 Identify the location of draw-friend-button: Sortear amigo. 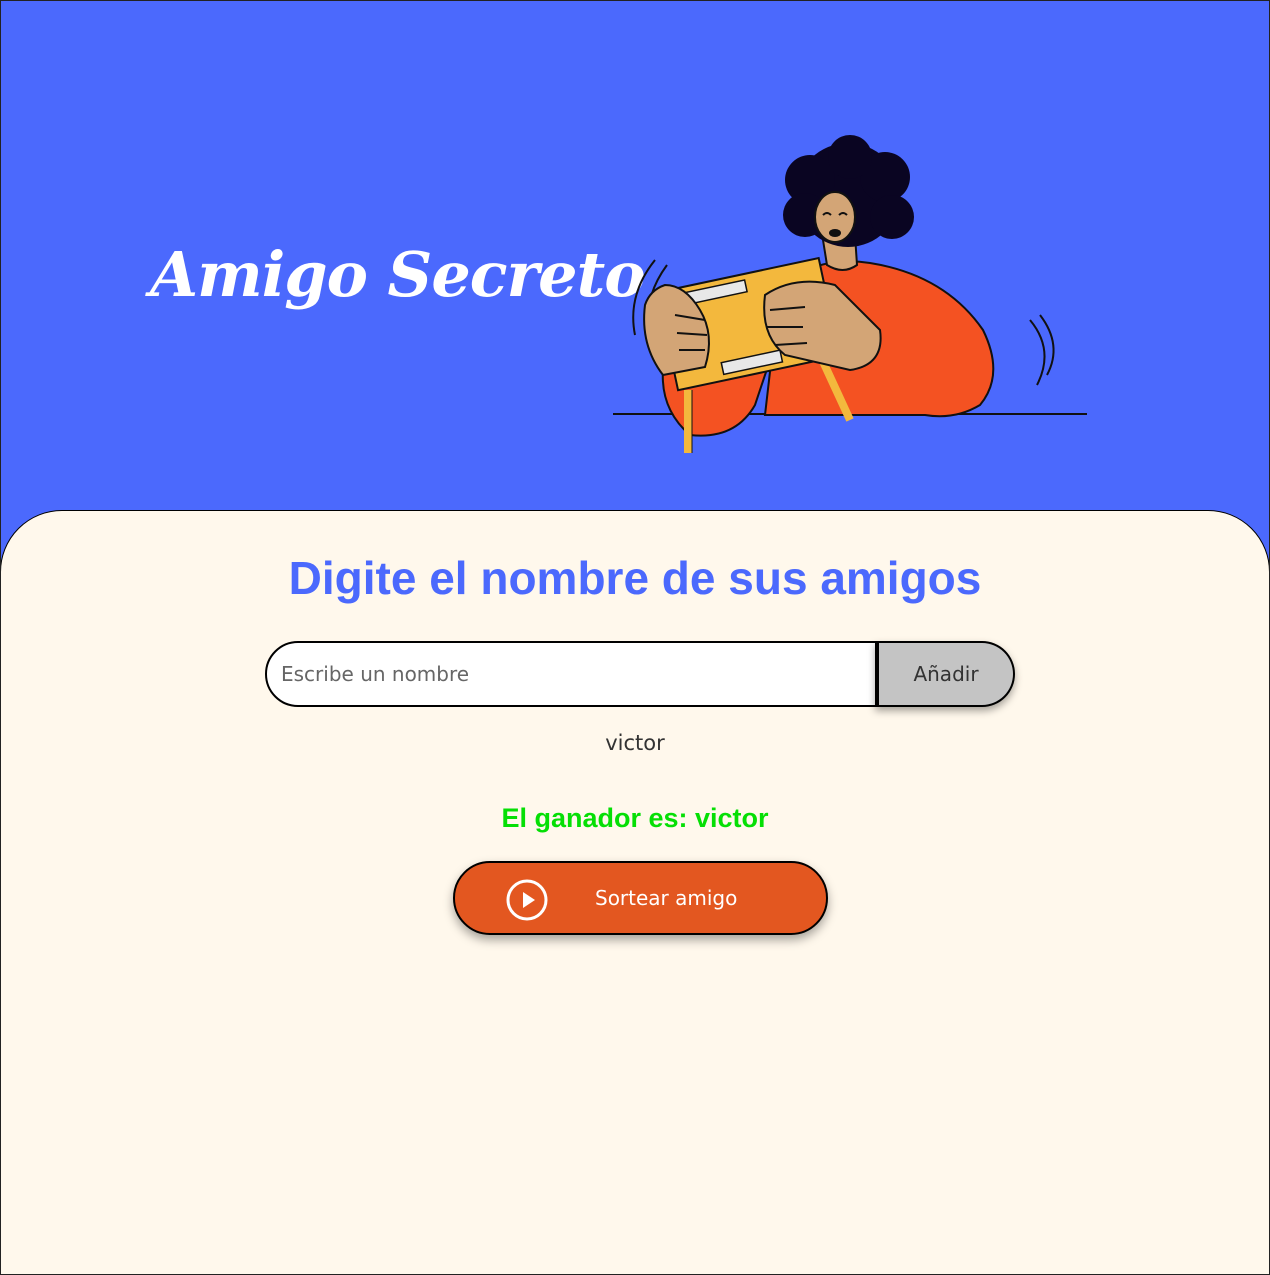
(640, 898).